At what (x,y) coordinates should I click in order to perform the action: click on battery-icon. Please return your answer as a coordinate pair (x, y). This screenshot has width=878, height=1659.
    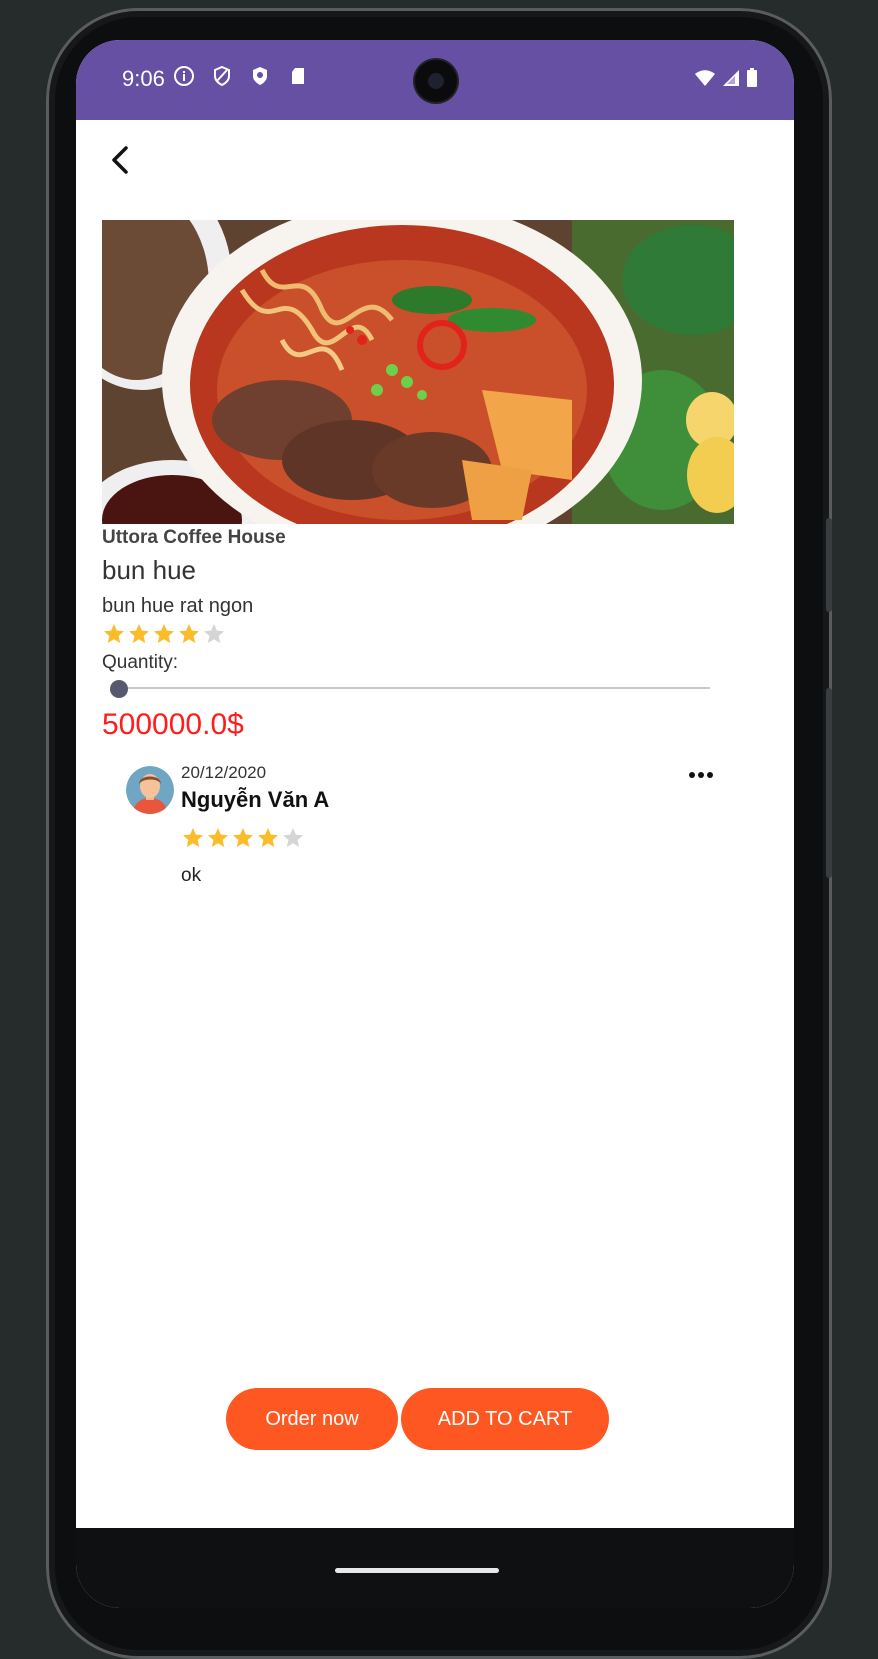
    Looking at the image, I should click on (752, 80).